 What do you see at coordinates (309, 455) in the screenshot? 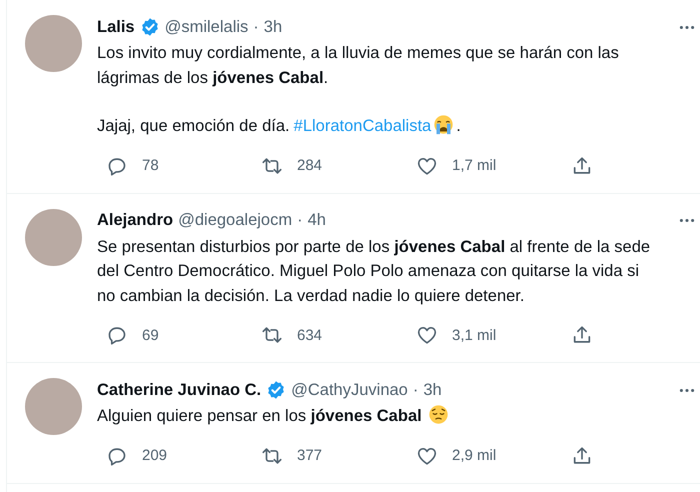
I see `action-count: 377` at bounding box center [309, 455].